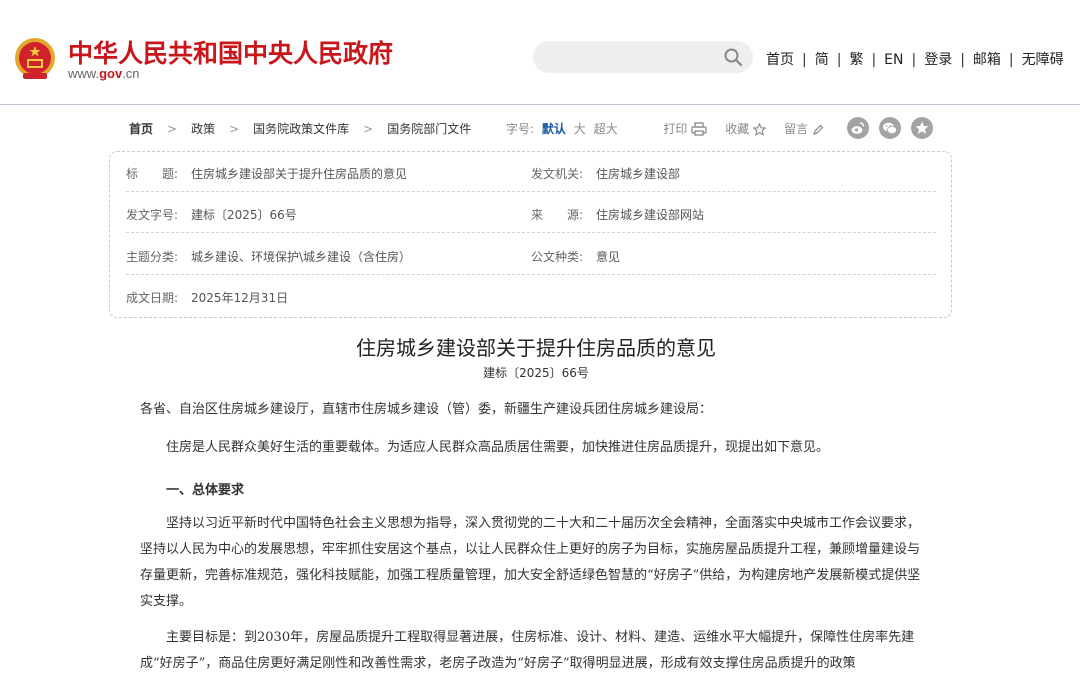  I want to click on article-tools: 字号: 默认 大 超大 打印 收藏 留言, so click(665, 128).